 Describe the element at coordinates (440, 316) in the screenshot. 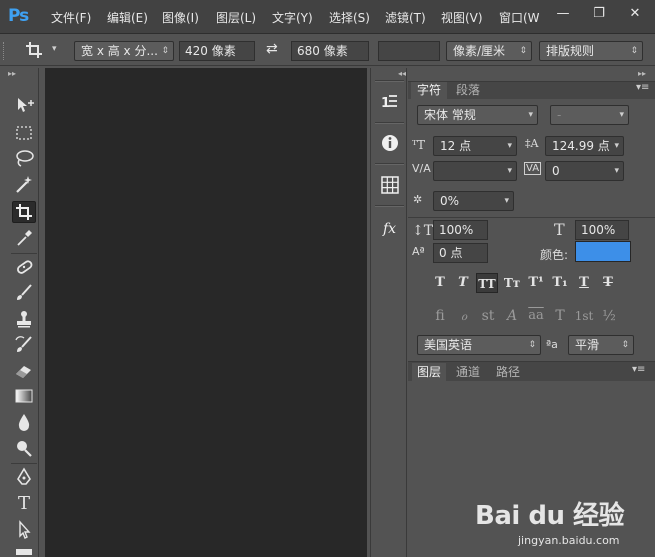

I see `ligatures-button: fi` at that location.